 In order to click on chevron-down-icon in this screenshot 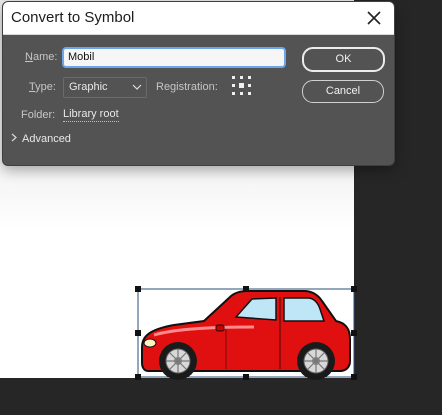, I will do `click(137, 87)`.